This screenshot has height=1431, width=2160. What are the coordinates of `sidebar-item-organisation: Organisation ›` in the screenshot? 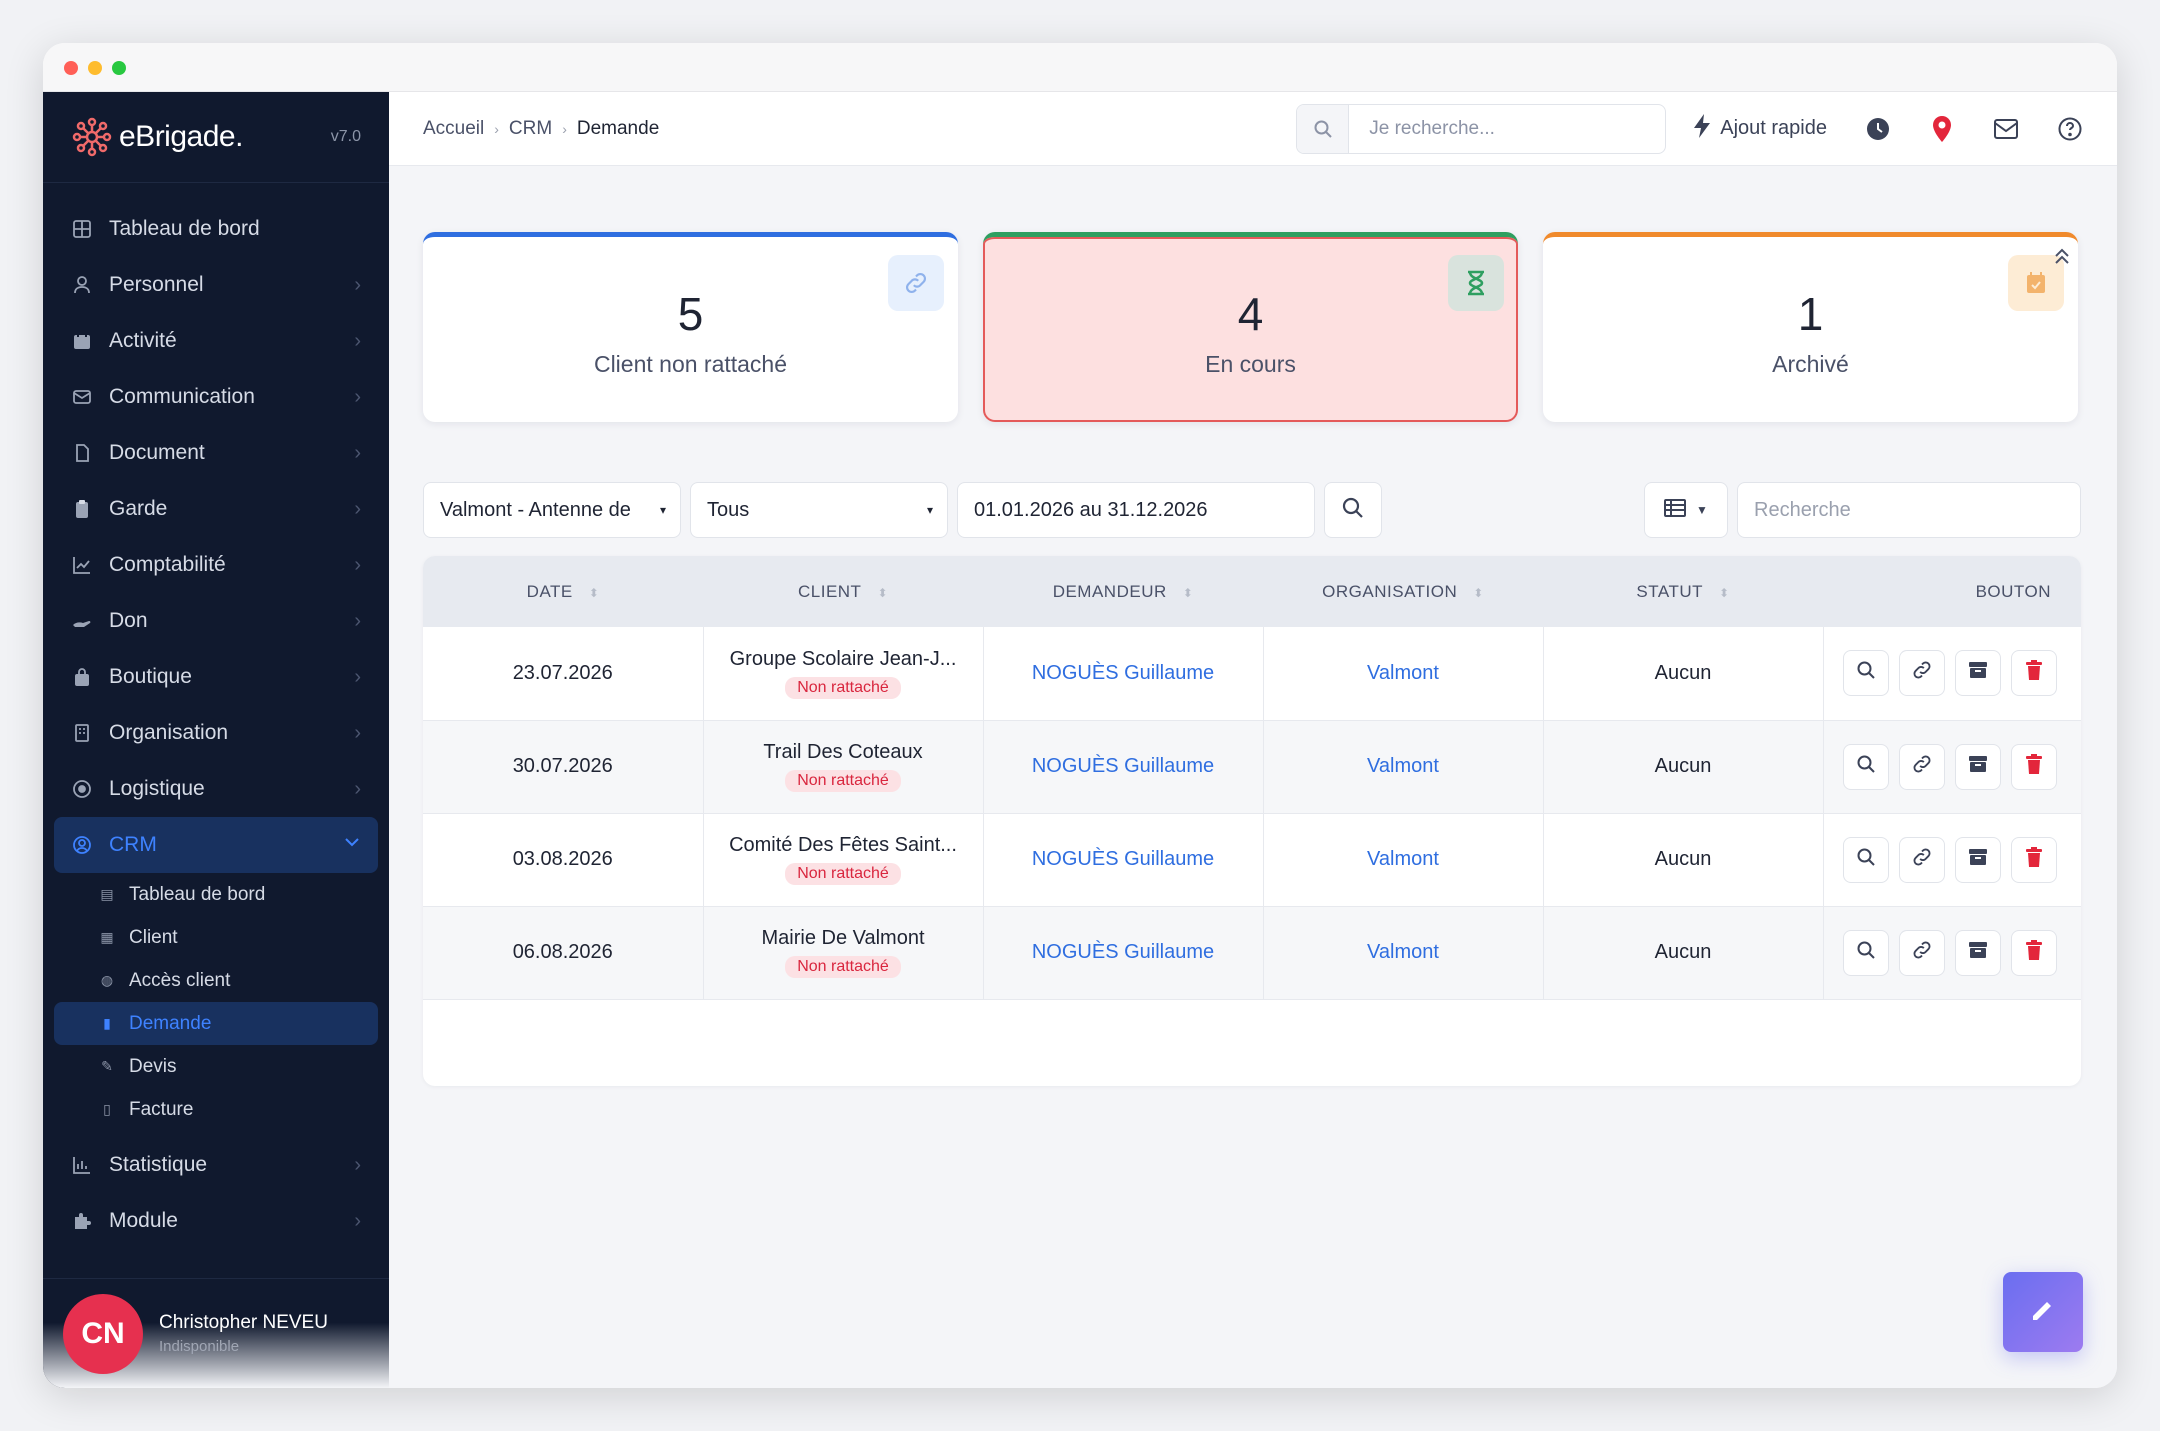 It's located at (216, 733).